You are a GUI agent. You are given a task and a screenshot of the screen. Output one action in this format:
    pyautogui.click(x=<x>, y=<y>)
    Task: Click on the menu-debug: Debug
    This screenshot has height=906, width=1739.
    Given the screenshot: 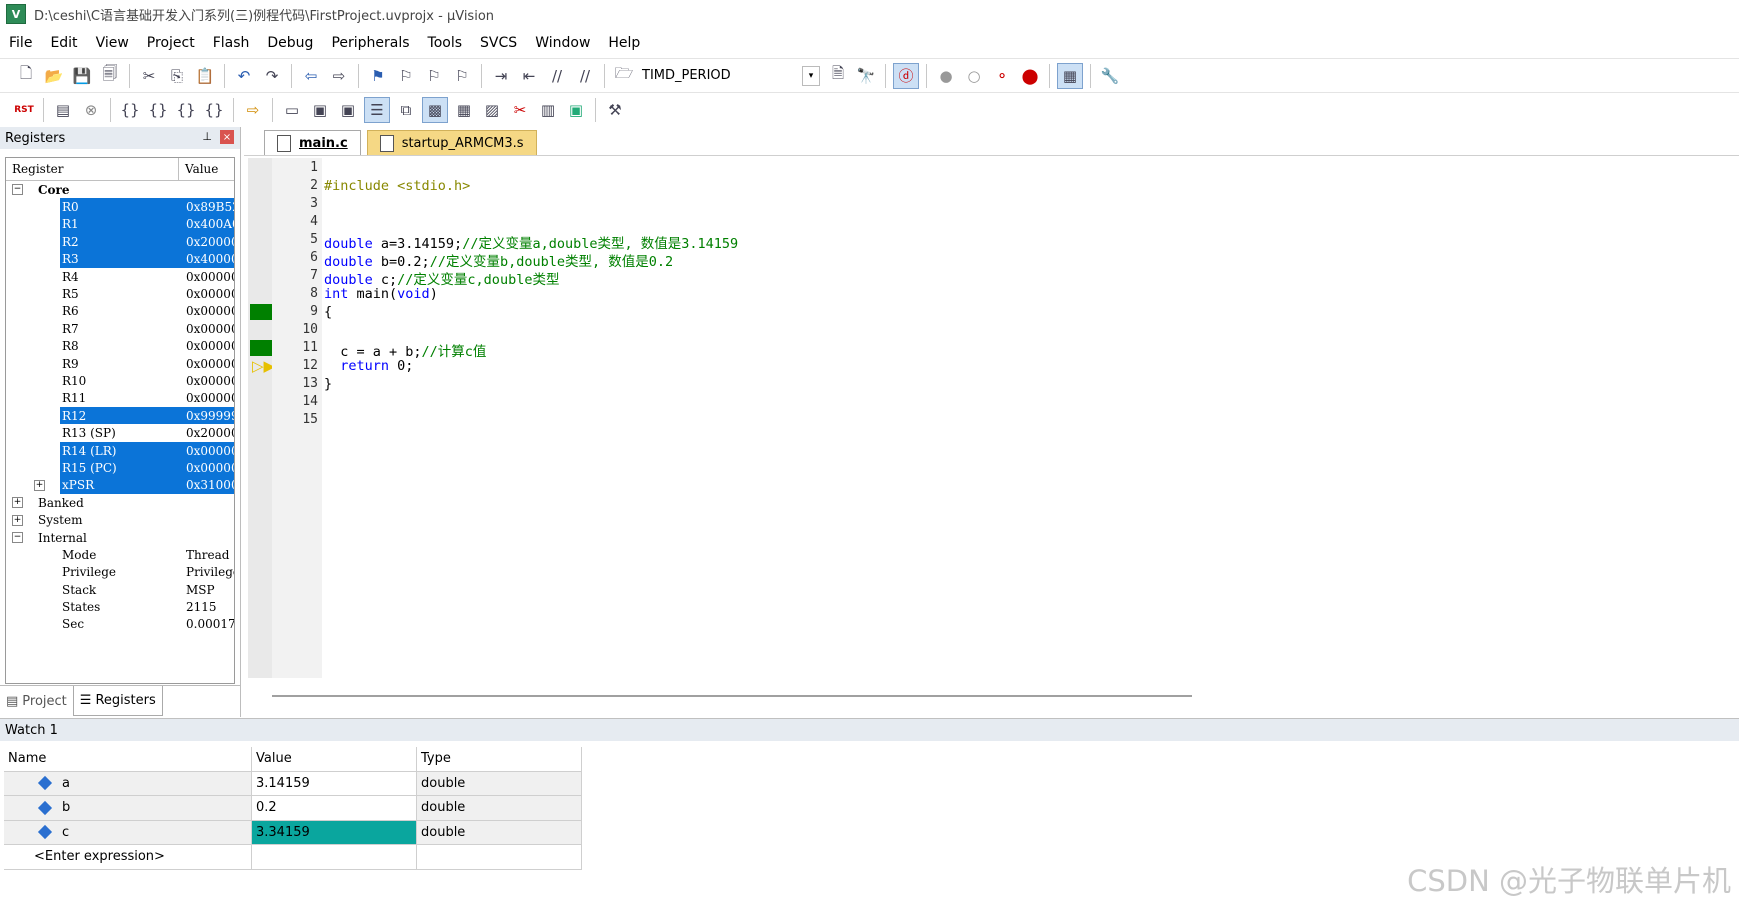 What is the action you would take?
    pyautogui.click(x=290, y=43)
    